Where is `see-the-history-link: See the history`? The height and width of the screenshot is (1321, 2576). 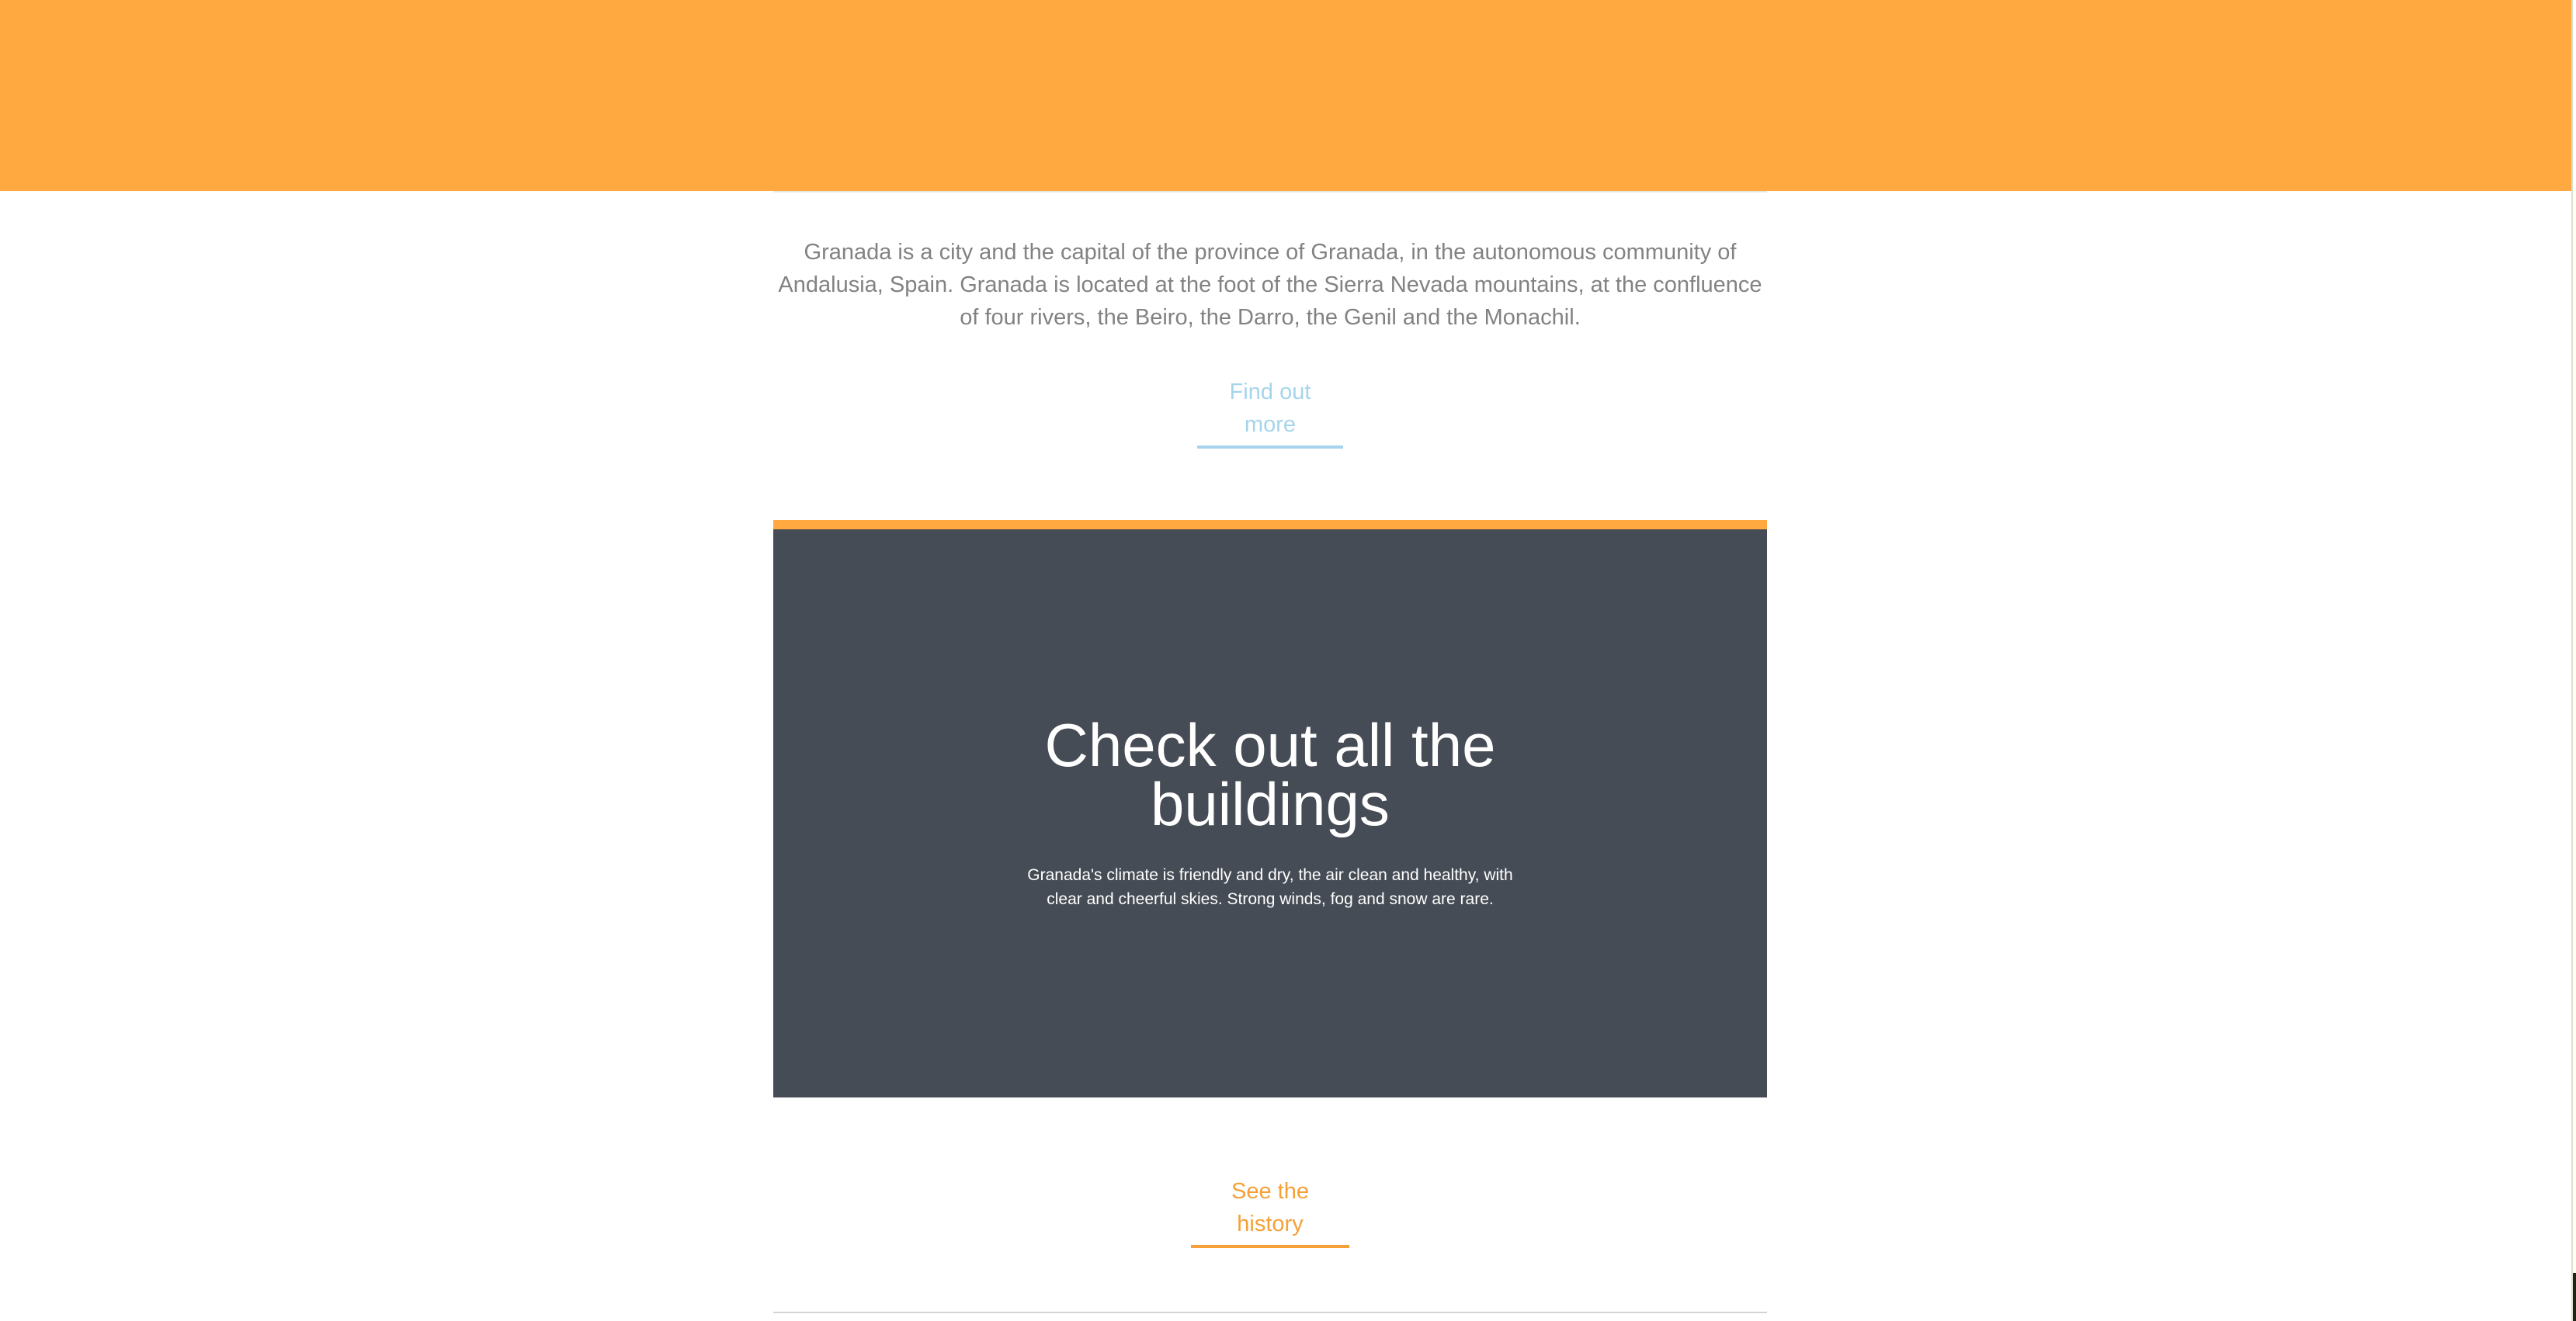
see-the-history-link: See the history is located at coordinates (1270, 1211).